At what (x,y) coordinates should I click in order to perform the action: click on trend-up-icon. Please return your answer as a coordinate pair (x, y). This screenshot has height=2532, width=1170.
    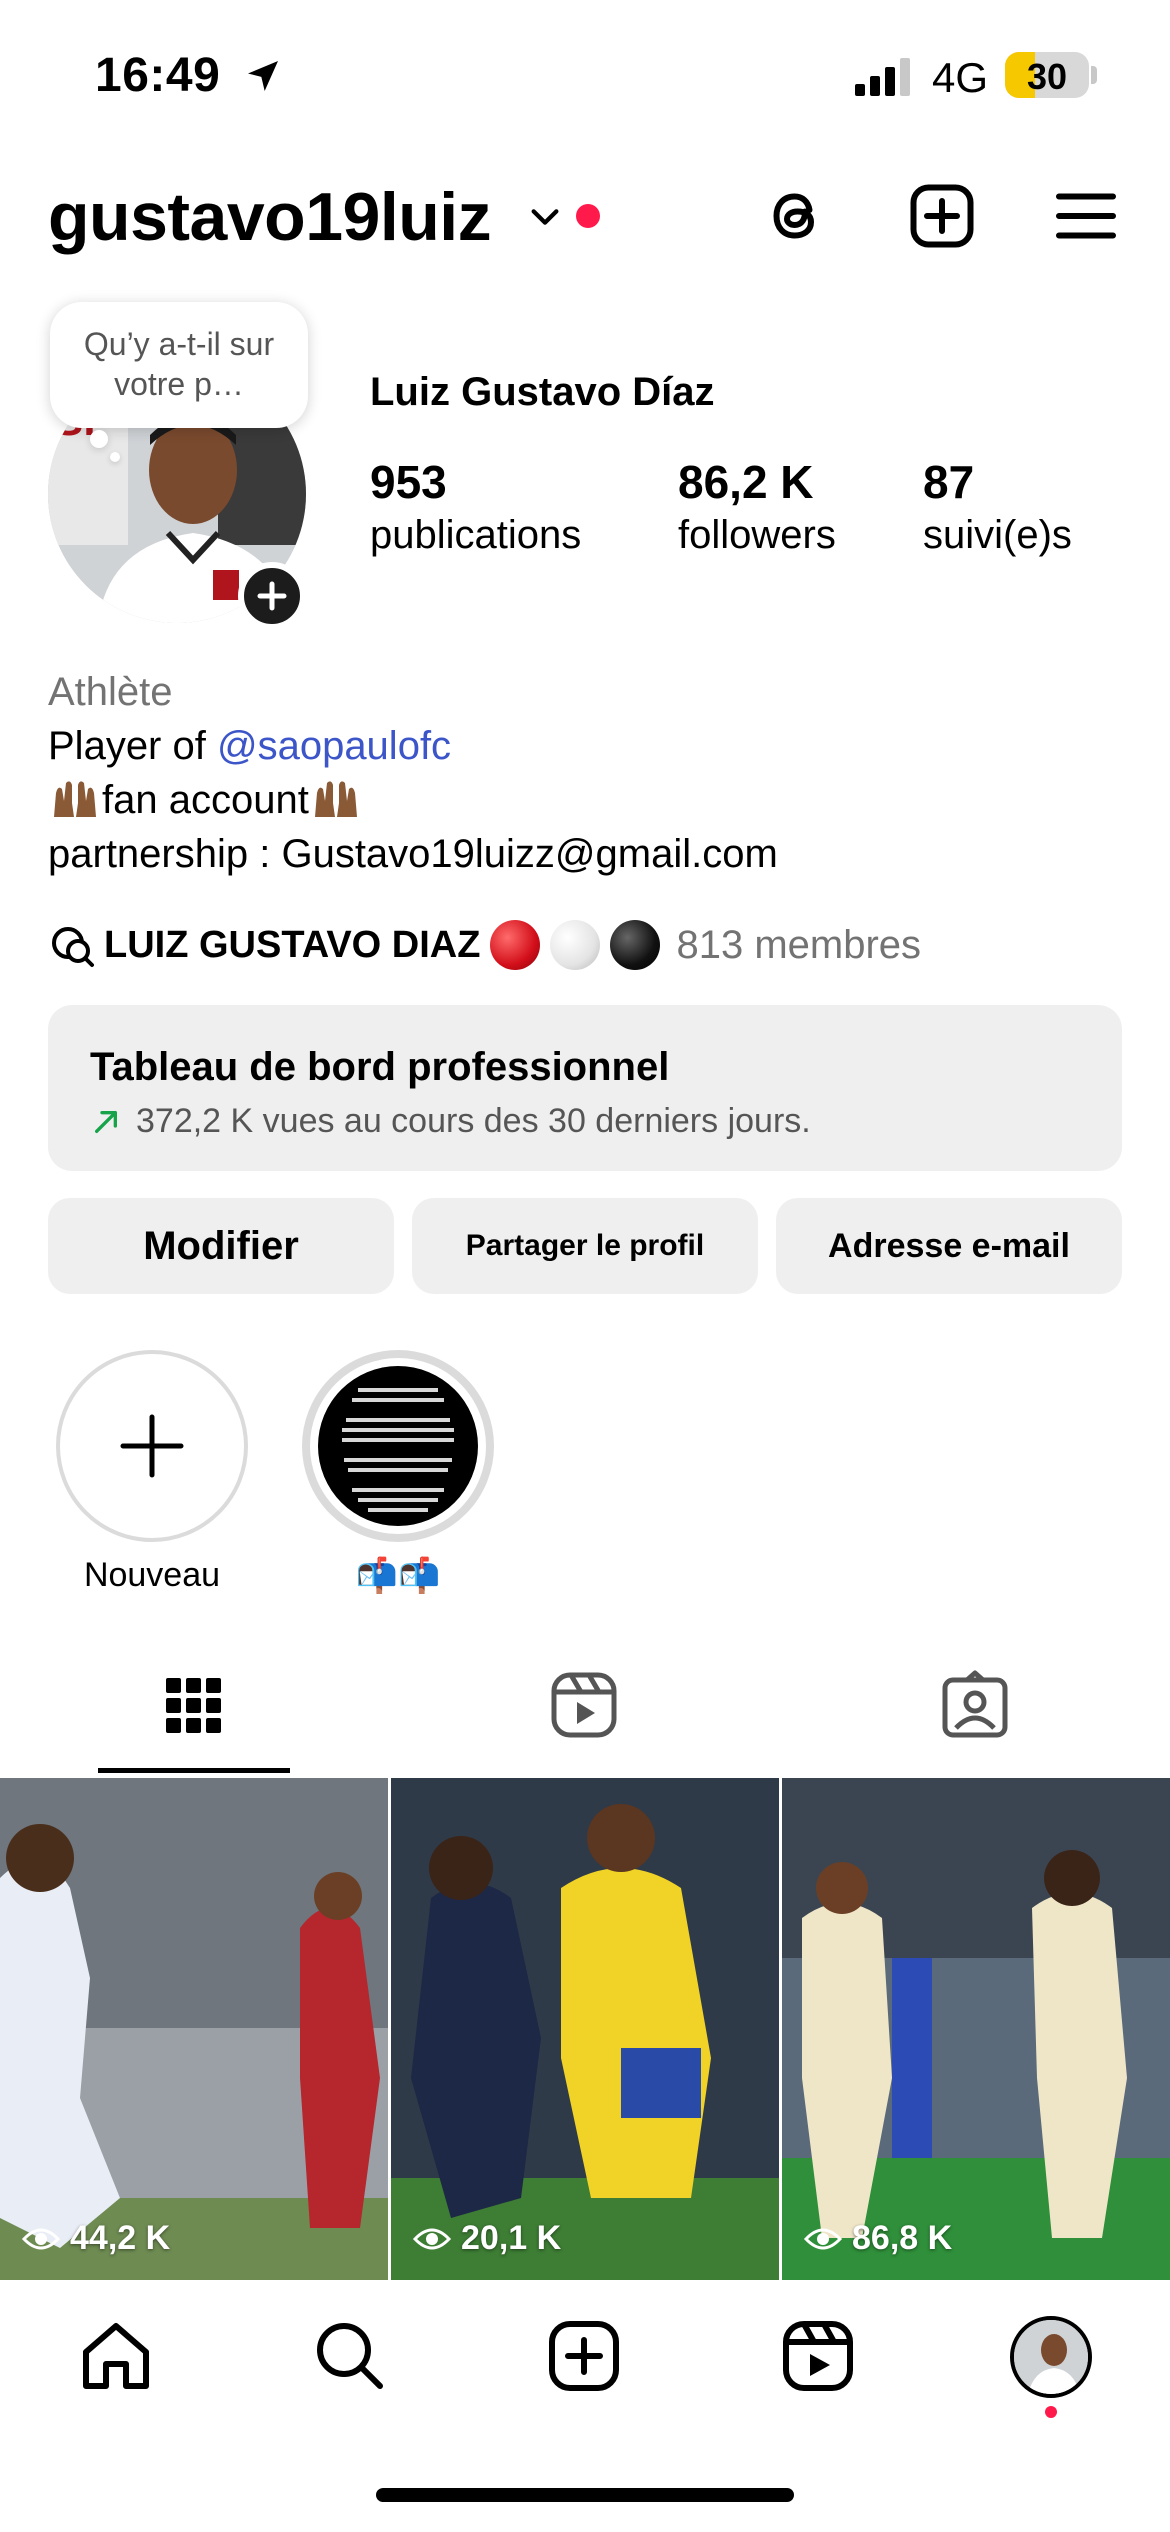
    Looking at the image, I should click on (106, 1121).